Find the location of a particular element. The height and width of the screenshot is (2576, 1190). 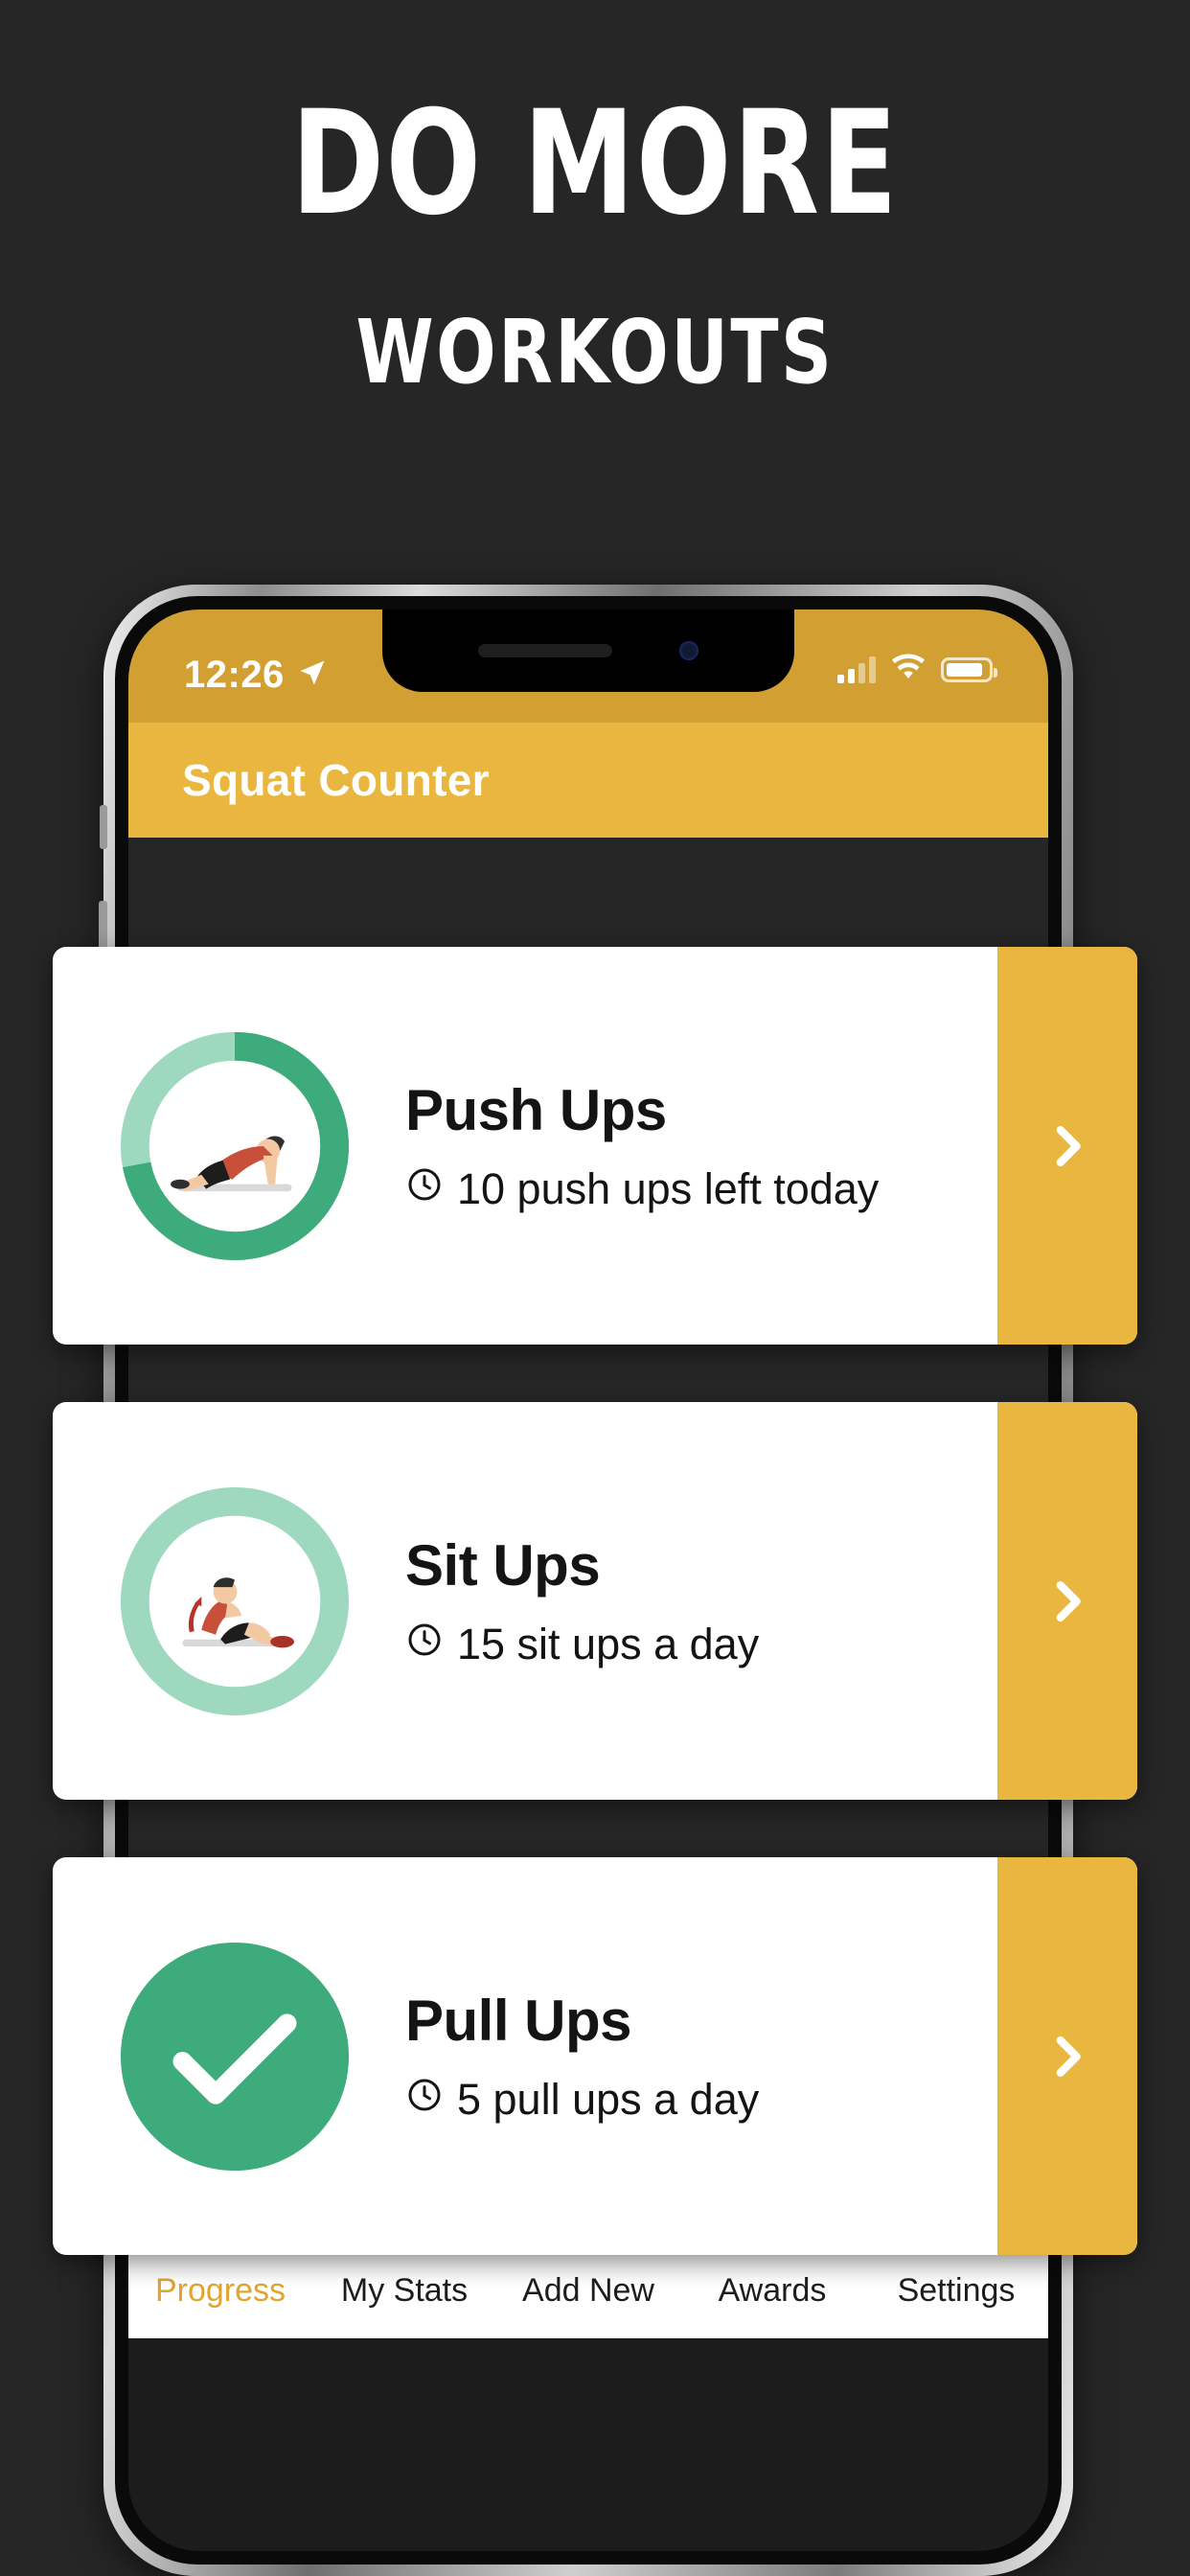

cellular-signal-icon is located at coordinates (857, 669).